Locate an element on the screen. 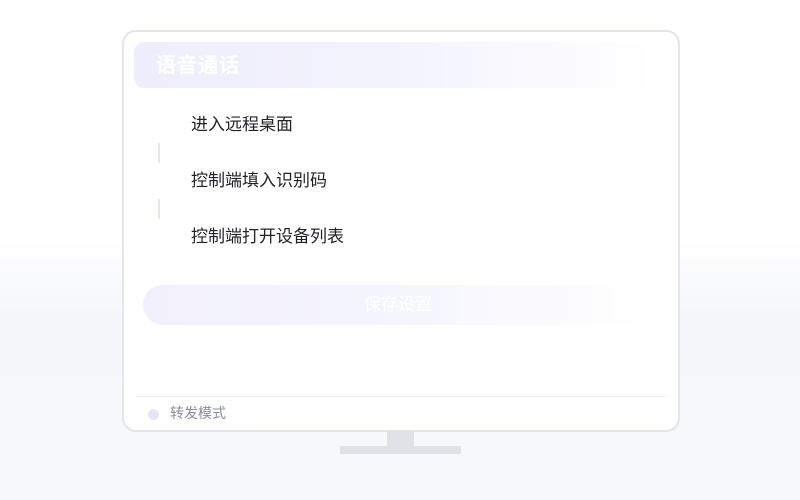  forward-mode-option: 转发模式 is located at coordinates (187, 414).